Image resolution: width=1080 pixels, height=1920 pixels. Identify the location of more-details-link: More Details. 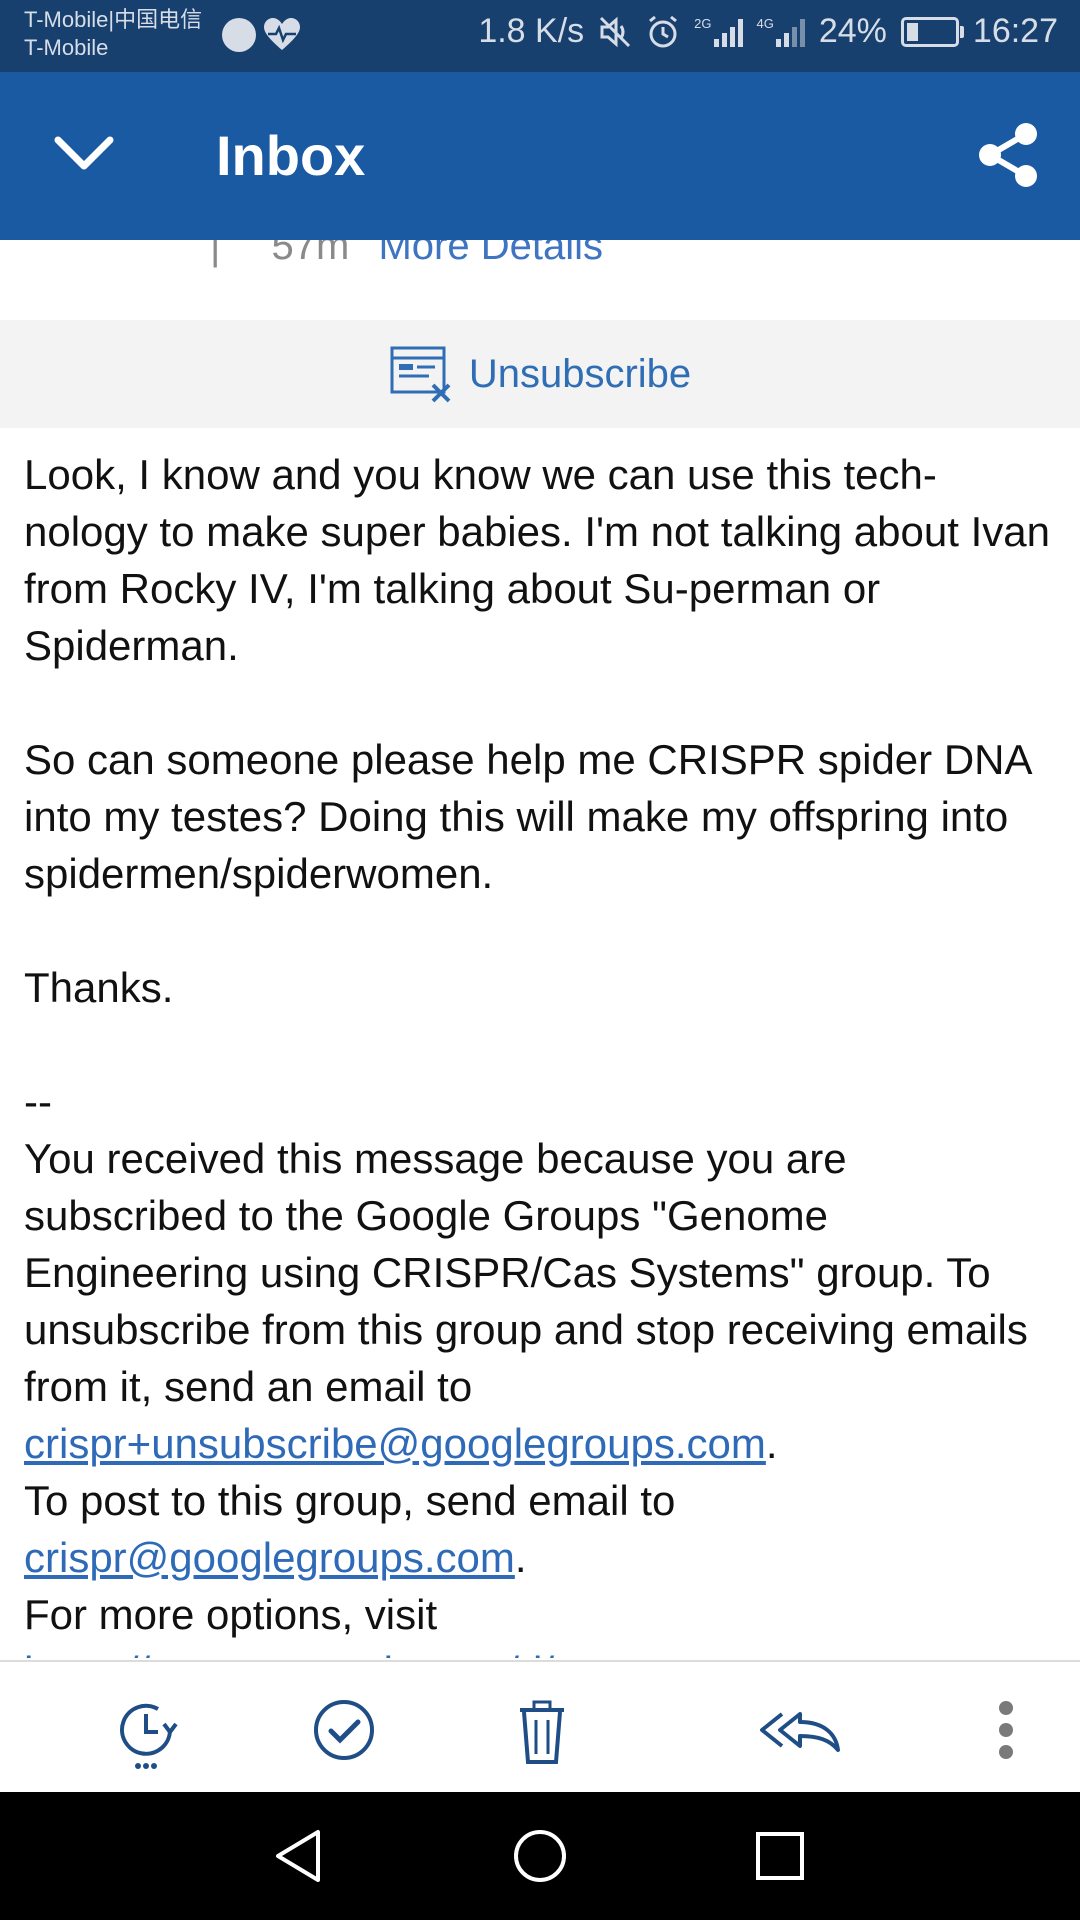
(490, 254).